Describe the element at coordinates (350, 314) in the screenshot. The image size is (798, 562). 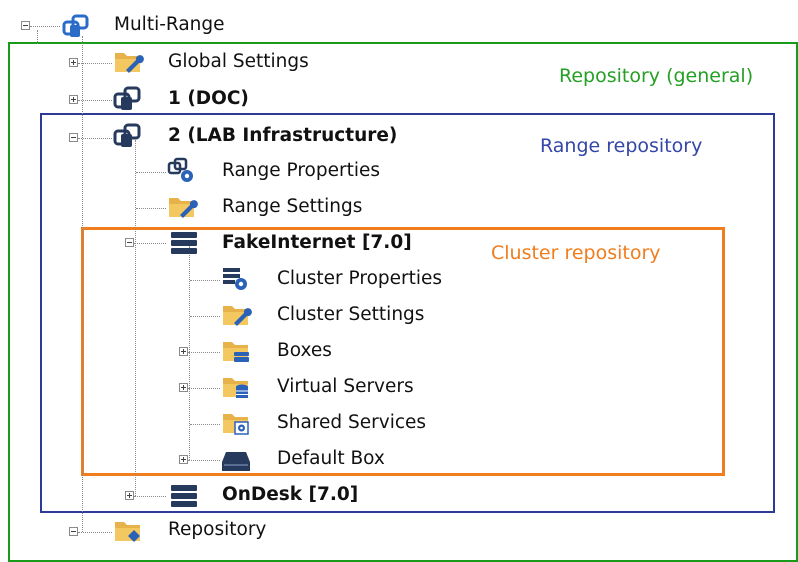
I see `tree-item-cluster-settings: Cluster Settings` at that location.